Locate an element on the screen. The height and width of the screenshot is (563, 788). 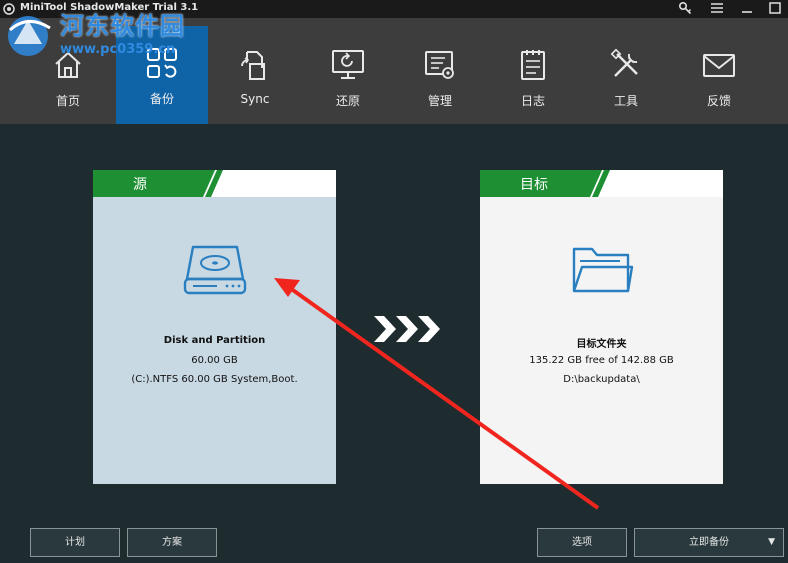
menu-icon is located at coordinates (717, 9).